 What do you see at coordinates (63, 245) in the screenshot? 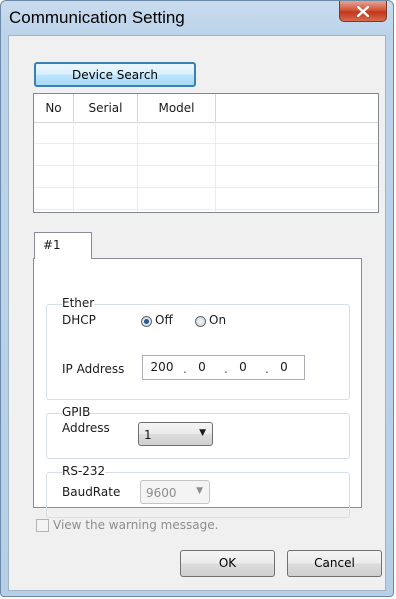
I see `tab-1: #1` at bounding box center [63, 245].